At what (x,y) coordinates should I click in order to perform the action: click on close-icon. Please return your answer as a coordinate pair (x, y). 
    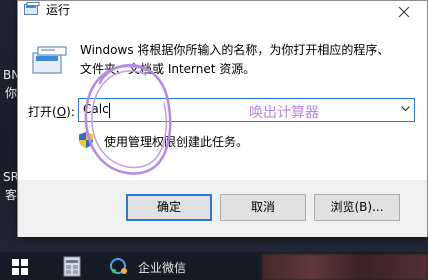
    Looking at the image, I should click on (404, 12).